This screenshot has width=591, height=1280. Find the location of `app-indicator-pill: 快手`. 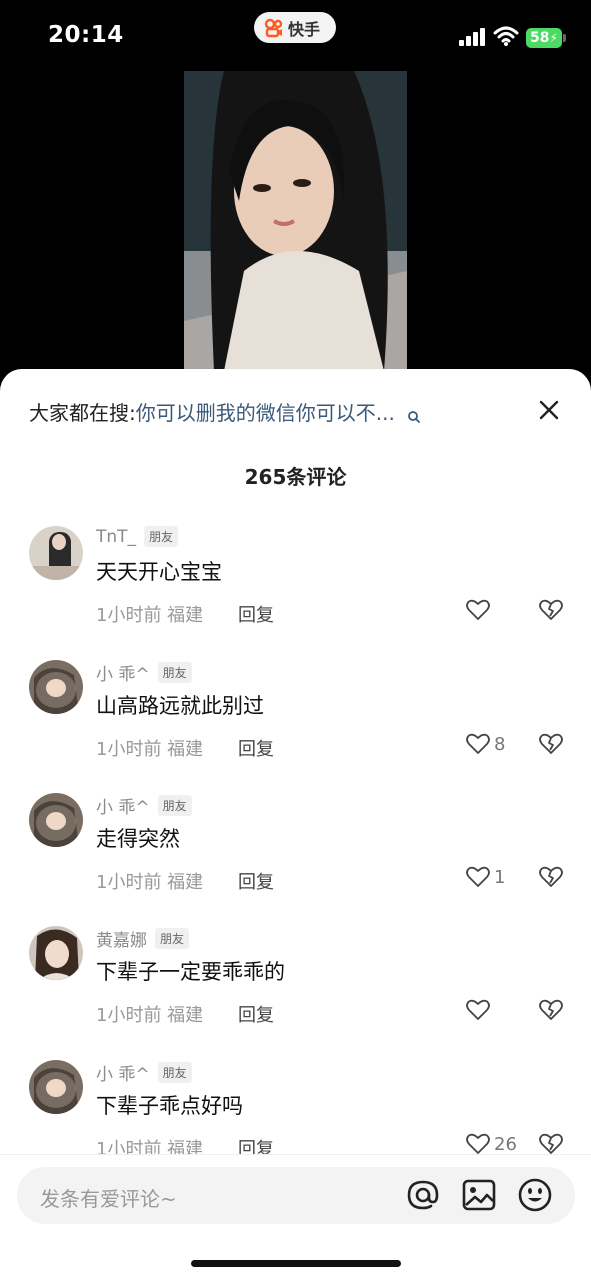

app-indicator-pill: 快手 is located at coordinates (295, 27).